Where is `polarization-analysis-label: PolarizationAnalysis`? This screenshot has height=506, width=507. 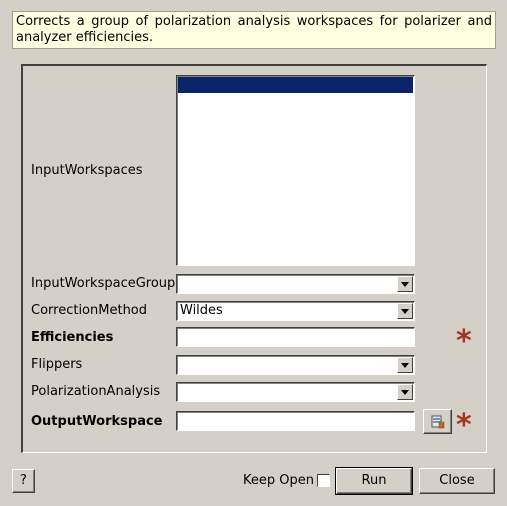 polarization-analysis-label: PolarizationAnalysis is located at coordinates (96, 391).